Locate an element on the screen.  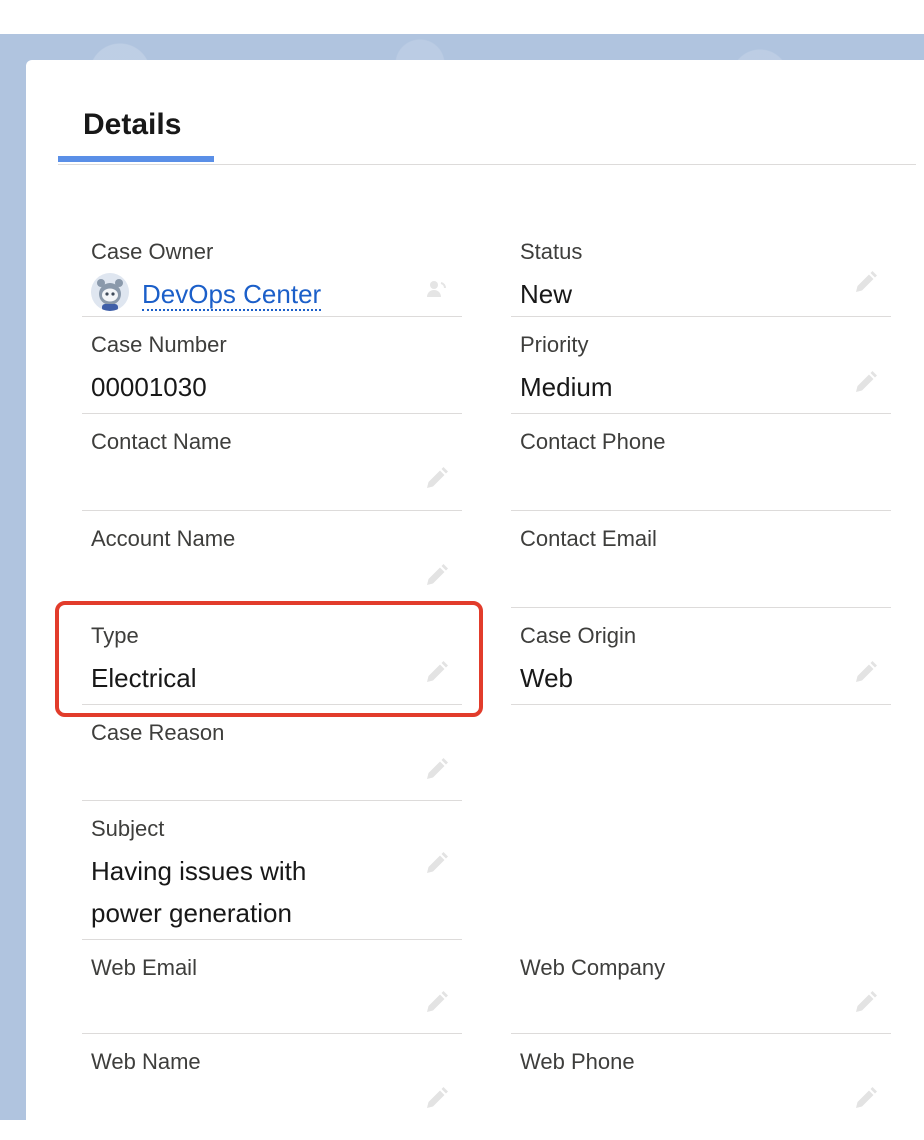
case-owner-link: DevOps Center is located at coordinates (232, 296).